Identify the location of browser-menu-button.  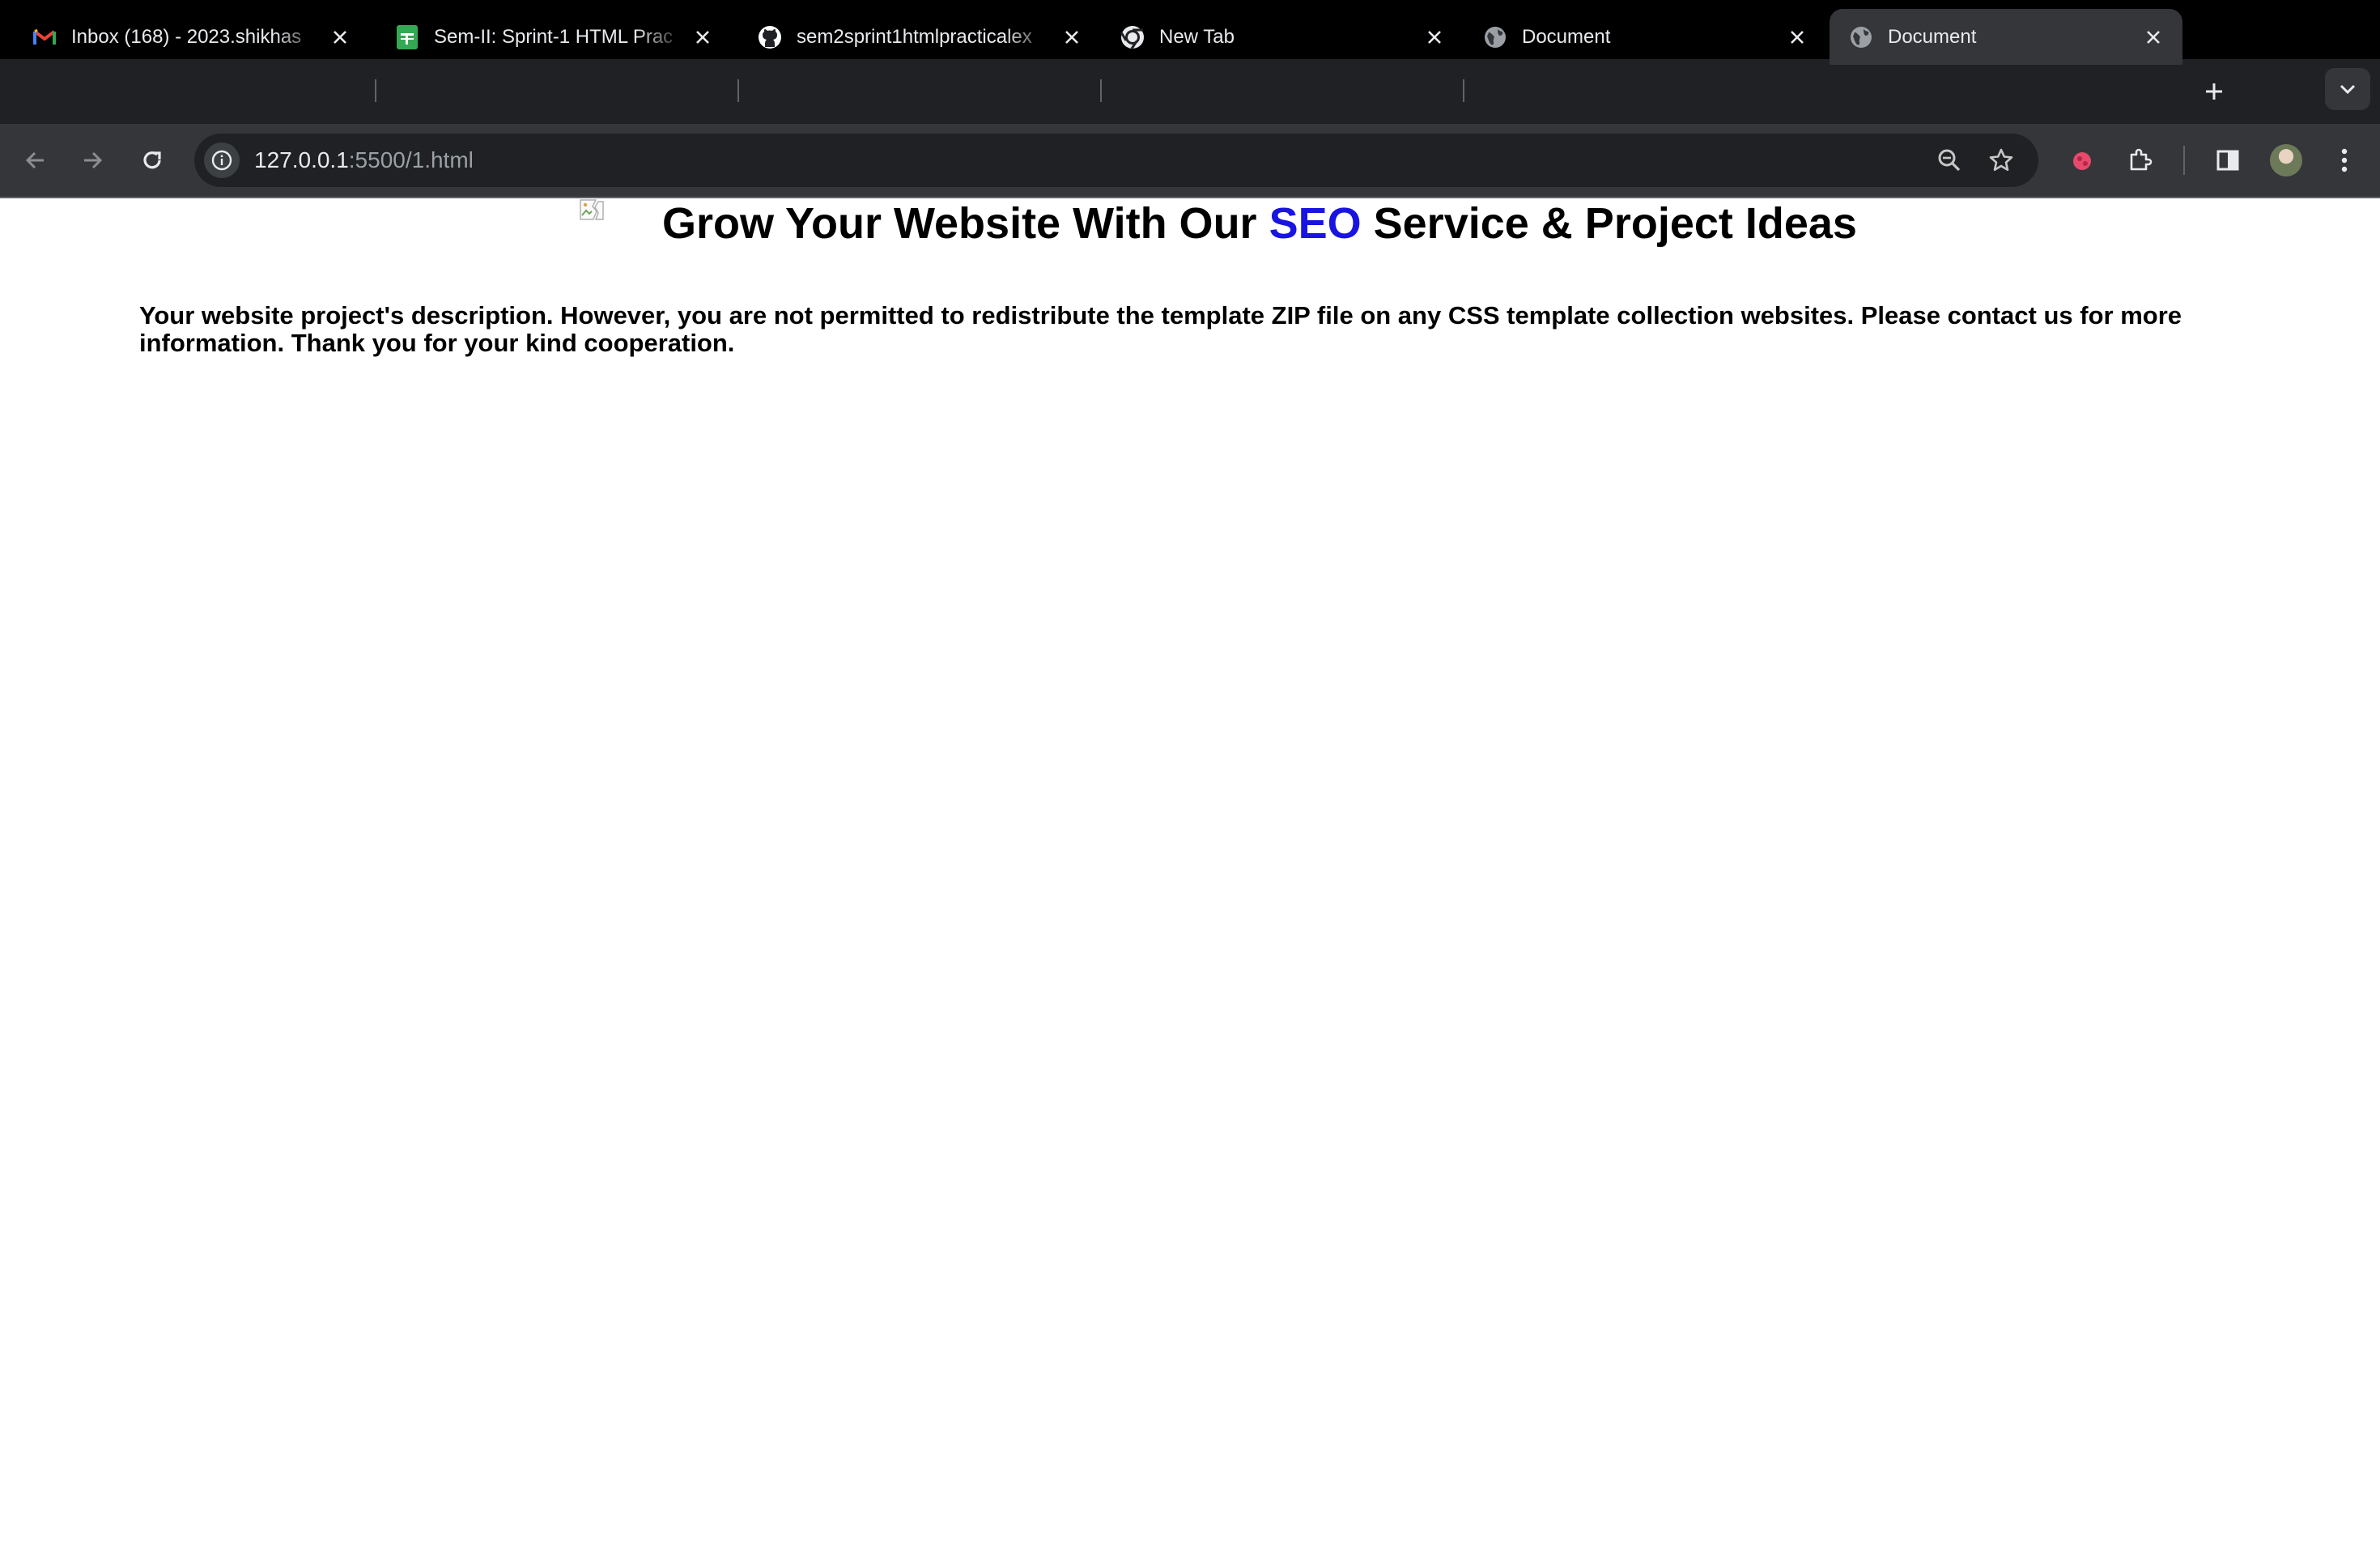
(2345, 160).